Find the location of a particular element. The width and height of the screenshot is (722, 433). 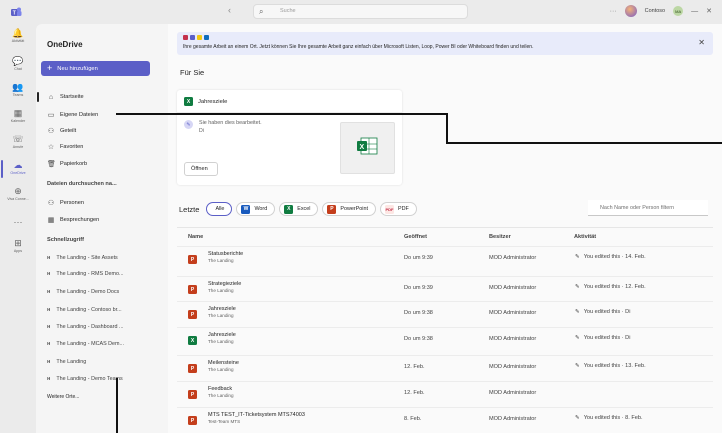

card-edit-text: Sie haben dies bearbeitet. is located at coordinates (230, 123).